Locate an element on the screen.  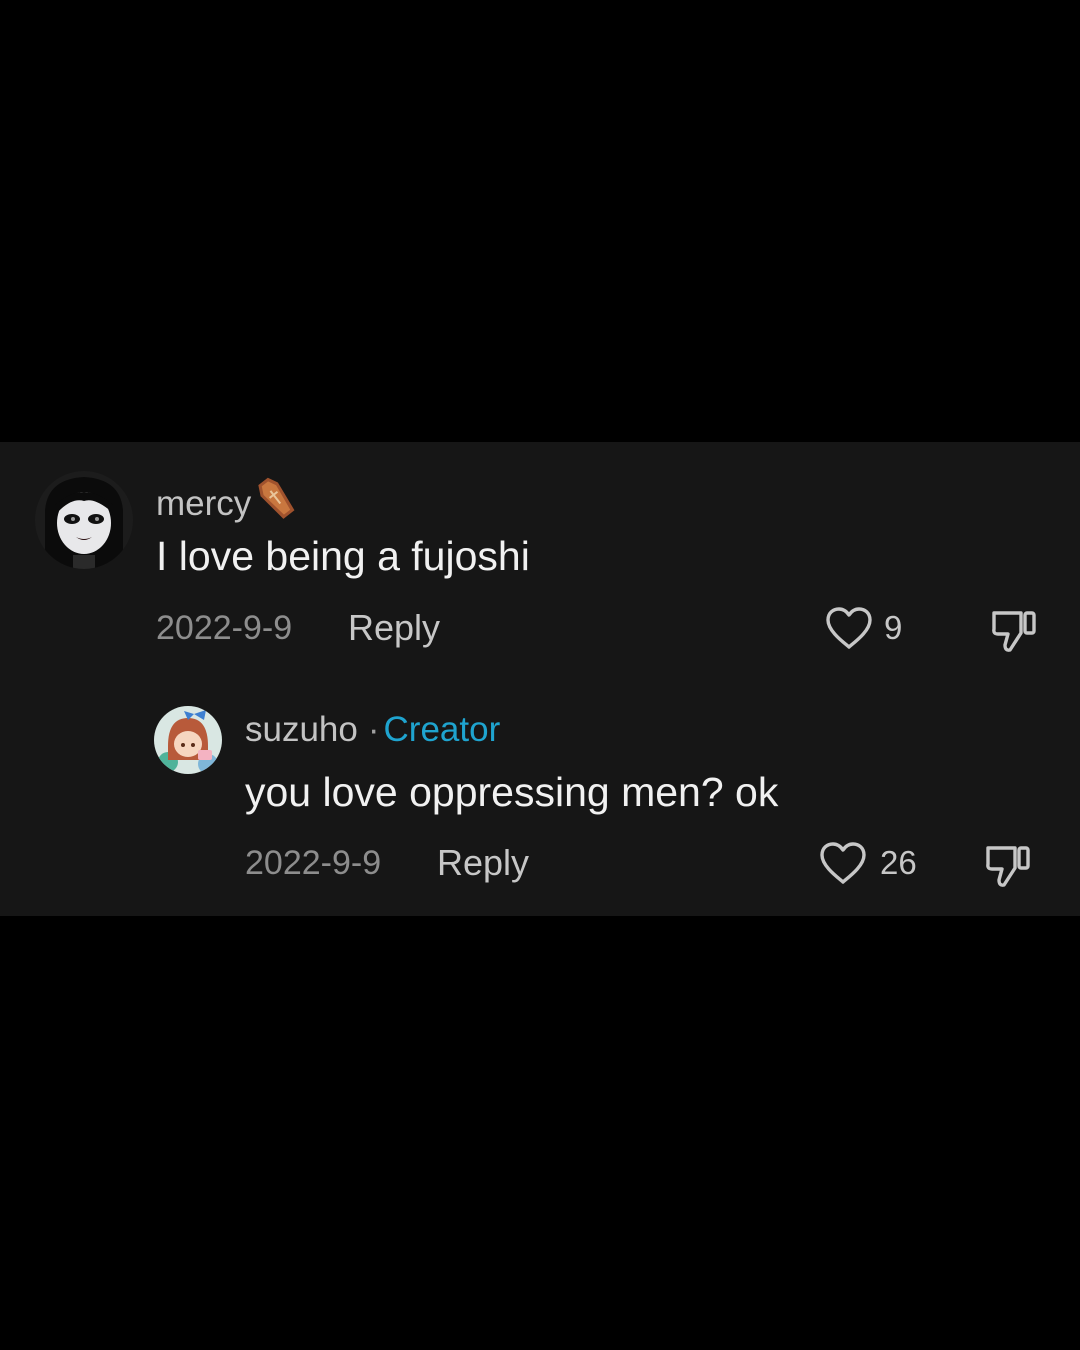
reply-button: Reply is located at coordinates (394, 628).